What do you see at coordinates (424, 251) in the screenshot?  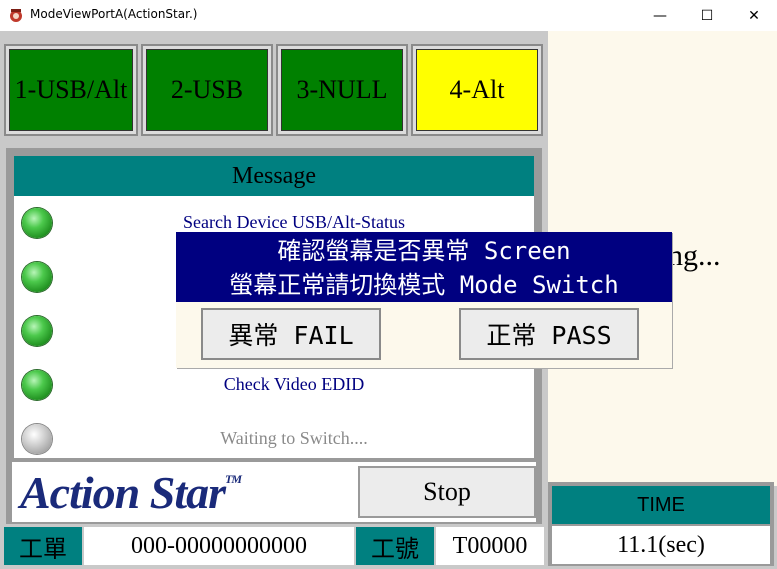 I see `dialog-line-1: 確認螢幕是否異常 Screen` at bounding box center [424, 251].